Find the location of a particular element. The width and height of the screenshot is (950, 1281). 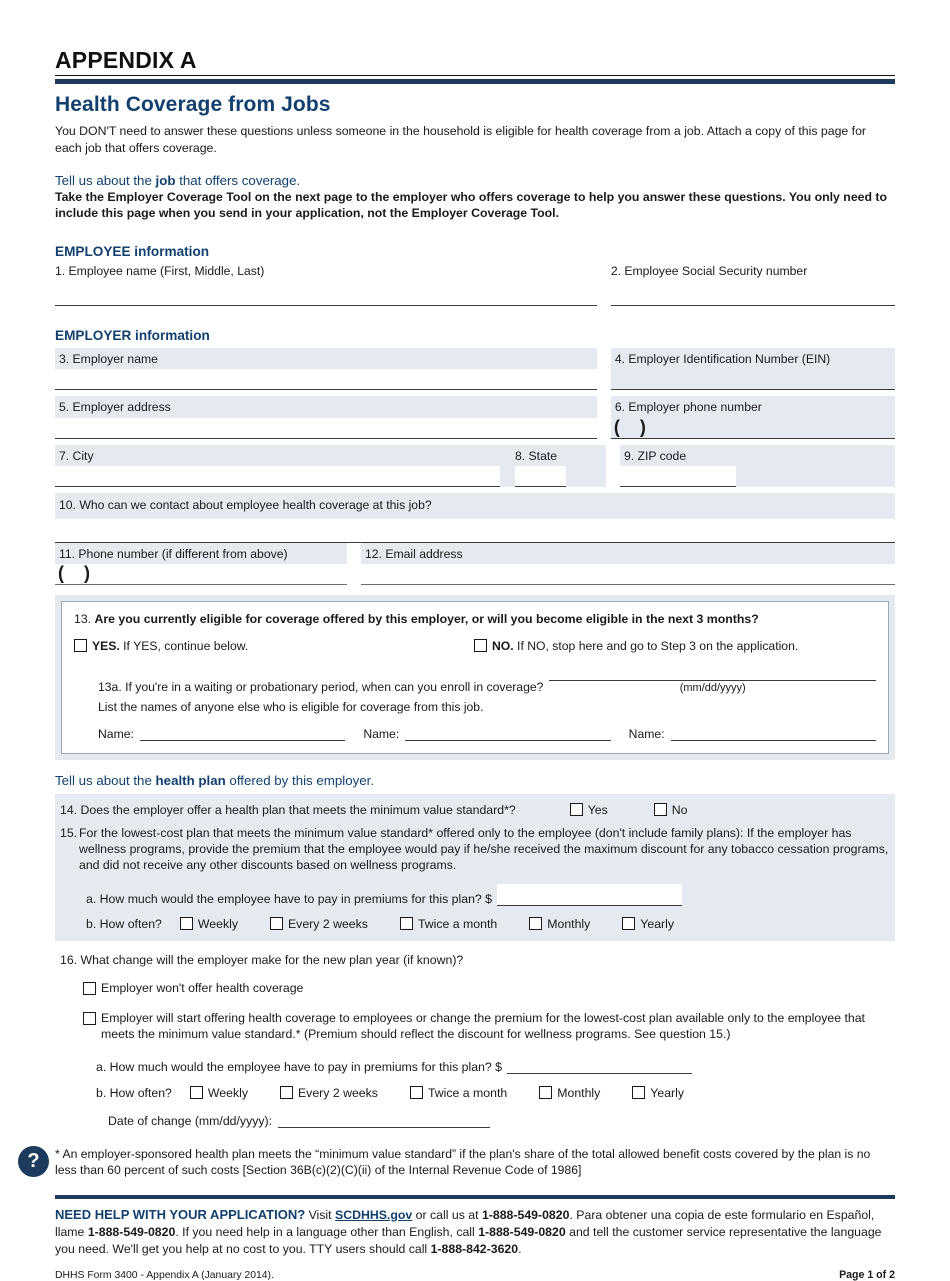

q16b-yearly-option: Yearly is located at coordinates (658, 1092).